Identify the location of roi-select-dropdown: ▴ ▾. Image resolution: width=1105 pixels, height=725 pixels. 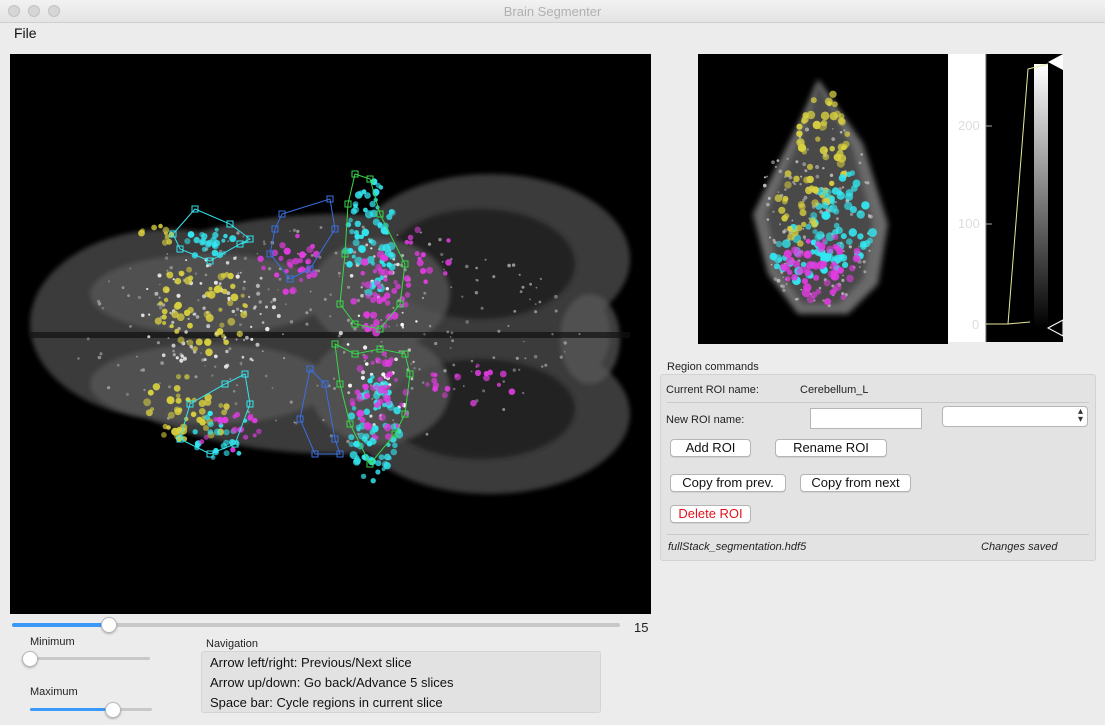
(1015, 416).